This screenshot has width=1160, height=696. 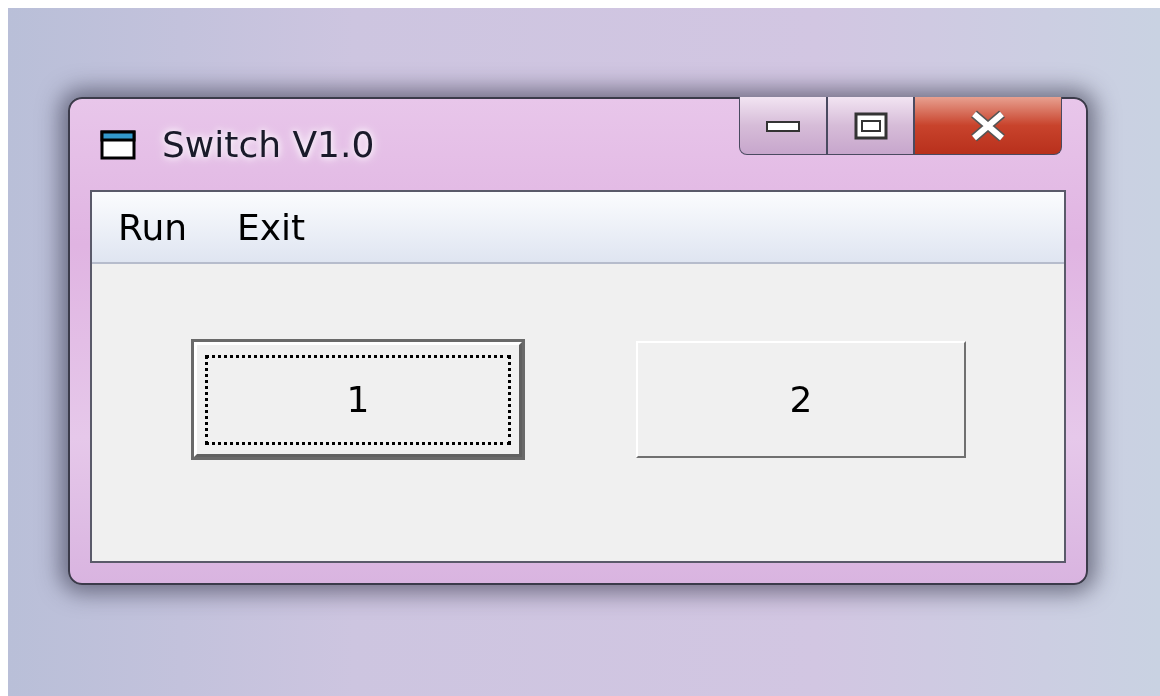 What do you see at coordinates (801, 399) in the screenshot?
I see `number-button: 2` at bounding box center [801, 399].